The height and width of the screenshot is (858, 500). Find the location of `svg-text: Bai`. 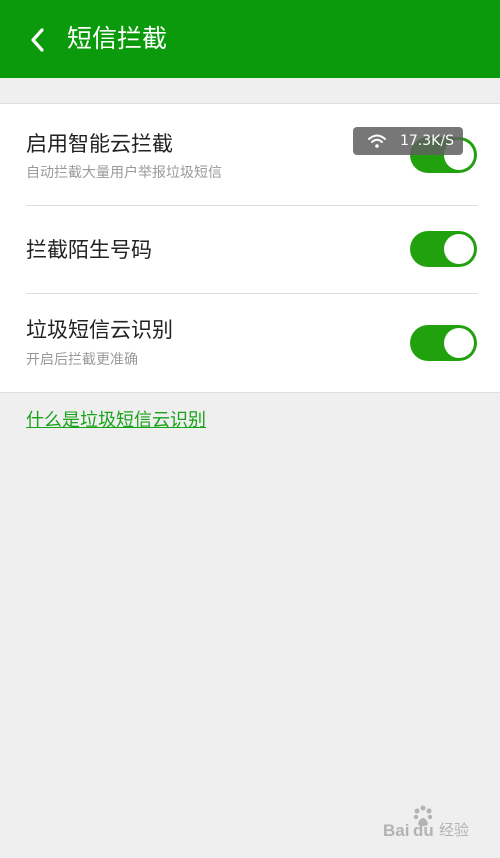

svg-text: Bai is located at coordinates (396, 830).